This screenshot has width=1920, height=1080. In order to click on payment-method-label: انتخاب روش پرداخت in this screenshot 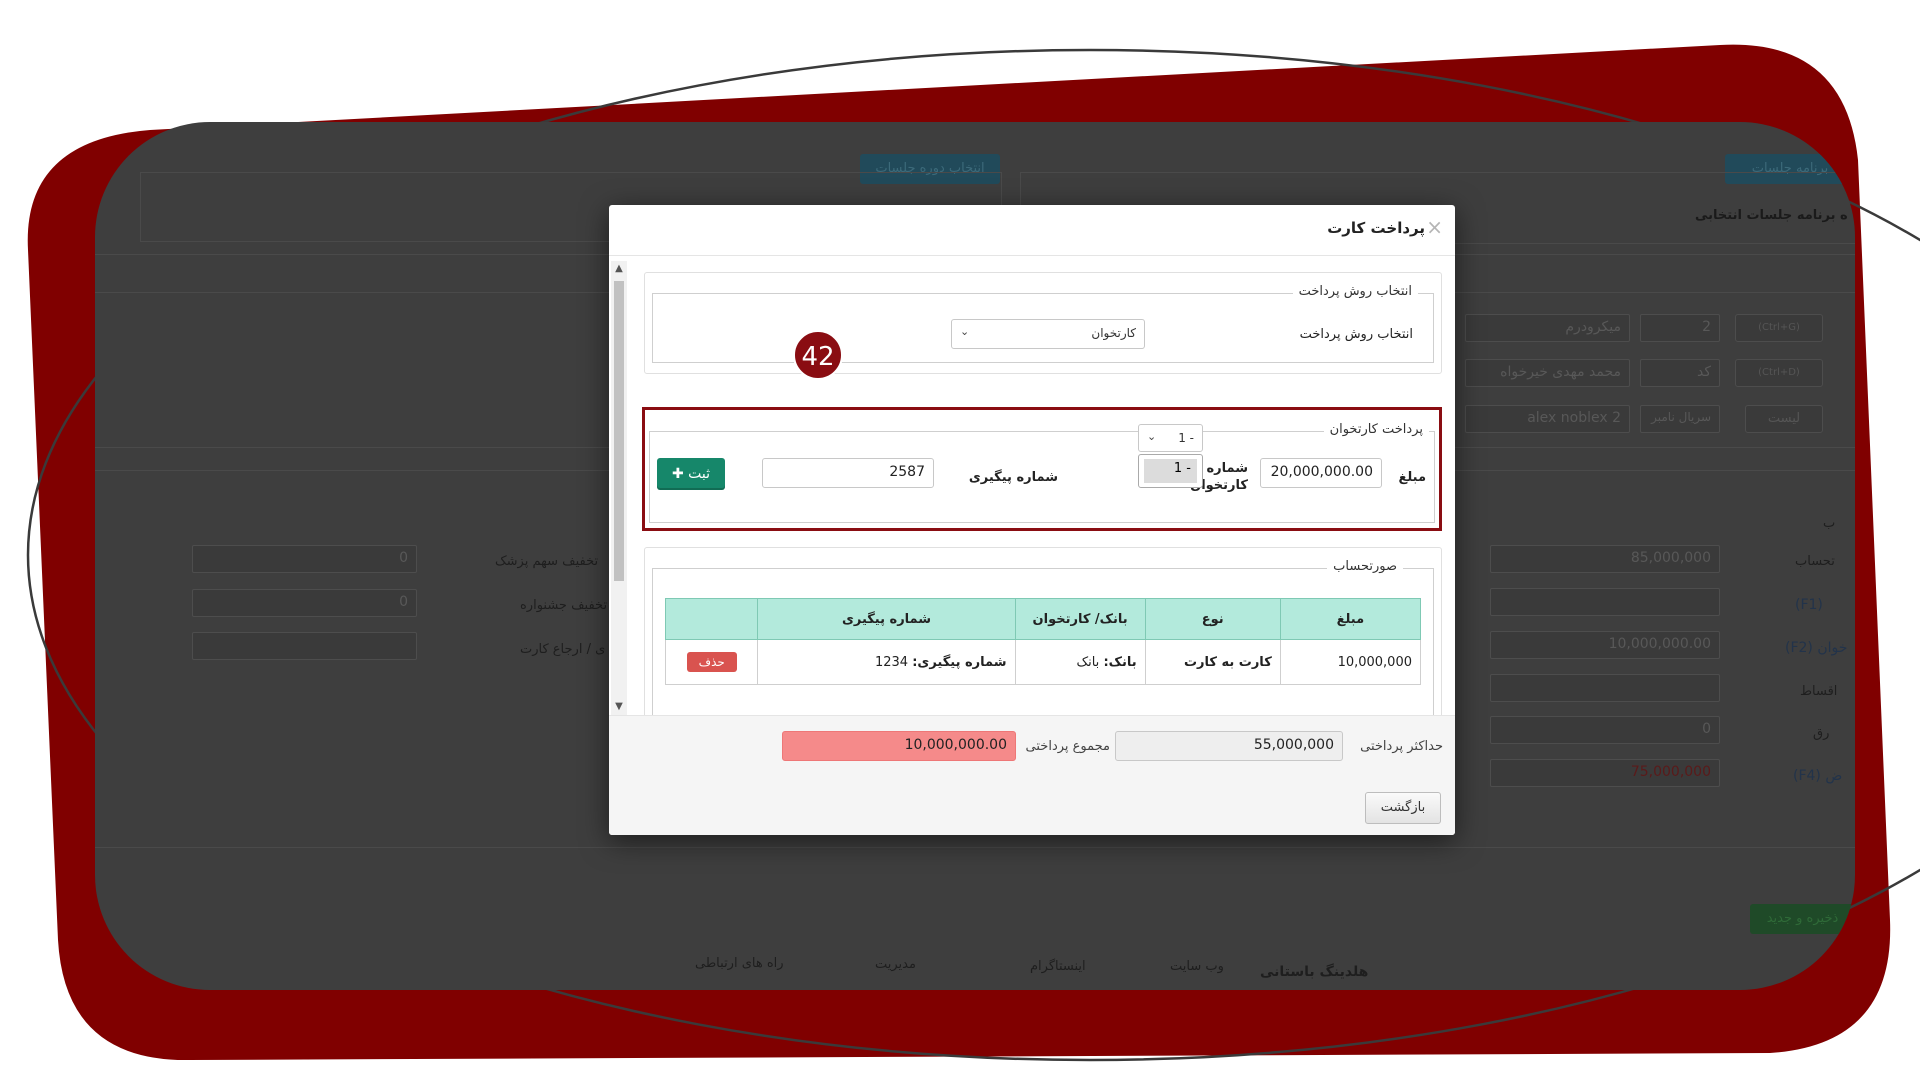, I will do `click(1356, 334)`.